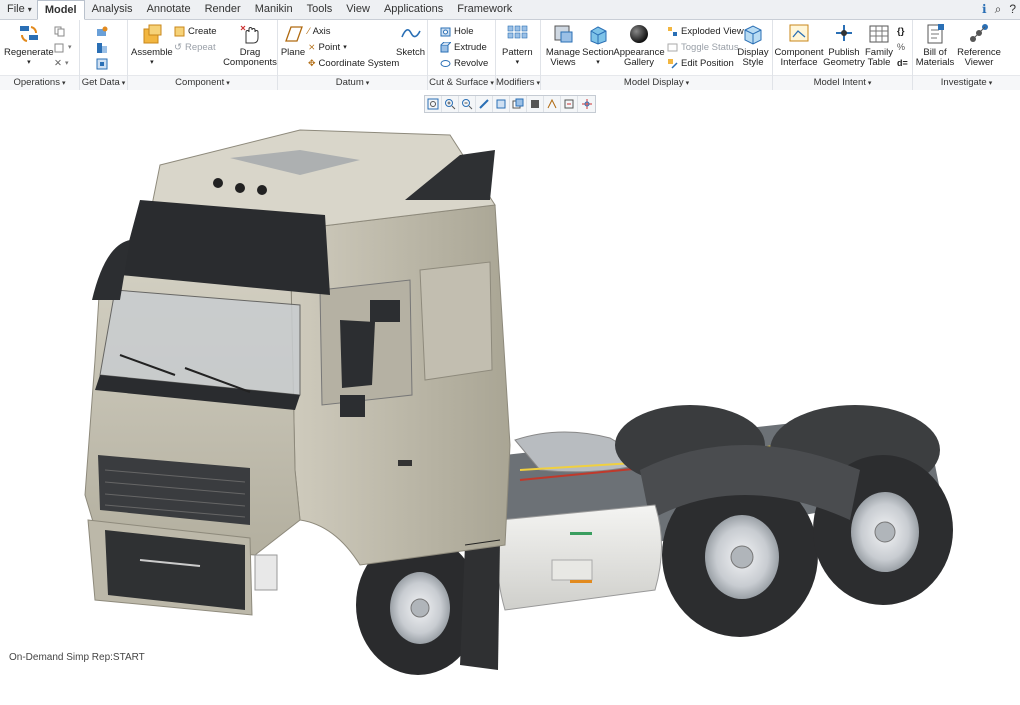 The width and height of the screenshot is (1020, 705). What do you see at coordinates (484, 104) in the screenshot?
I see `repaint-icon` at bounding box center [484, 104].